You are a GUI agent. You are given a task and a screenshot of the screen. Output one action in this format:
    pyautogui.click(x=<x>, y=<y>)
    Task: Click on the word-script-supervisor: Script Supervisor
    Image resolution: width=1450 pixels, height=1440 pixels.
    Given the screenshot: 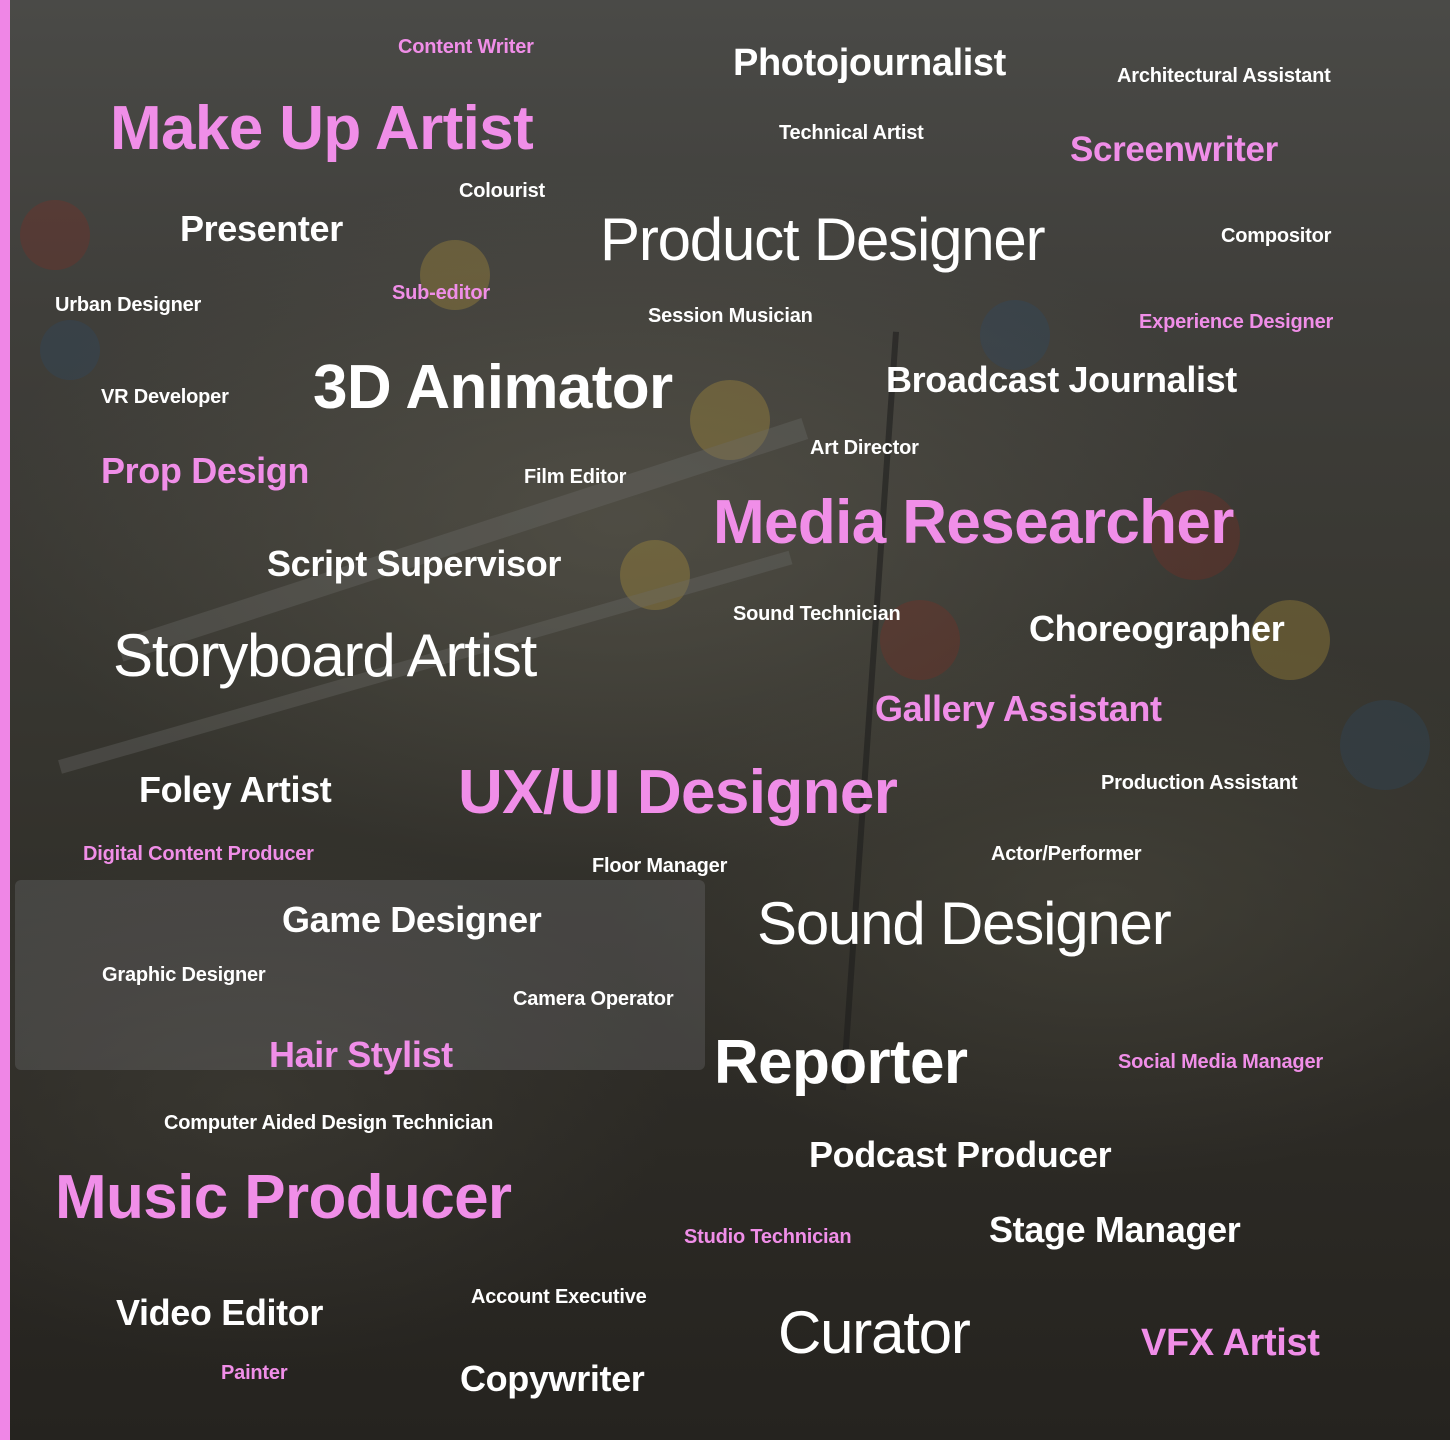 What is the action you would take?
    pyautogui.click(x=414, y=563)
    